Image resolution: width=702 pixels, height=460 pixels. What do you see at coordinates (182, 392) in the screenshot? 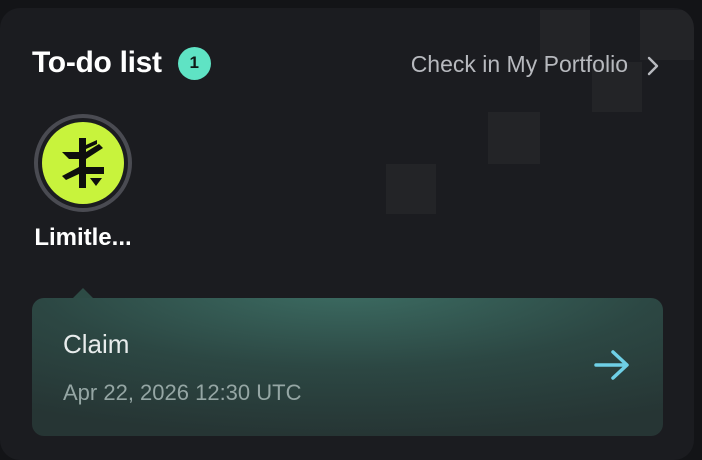
I see `task-date: Apr 22, 2026 12:30 UTC` at bounding box center [182, 392].